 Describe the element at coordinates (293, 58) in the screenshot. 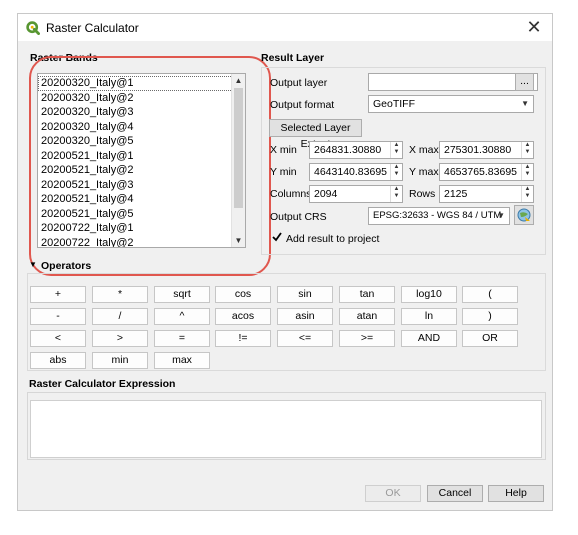

I see `result-layer-label: Result Layer` at that location.